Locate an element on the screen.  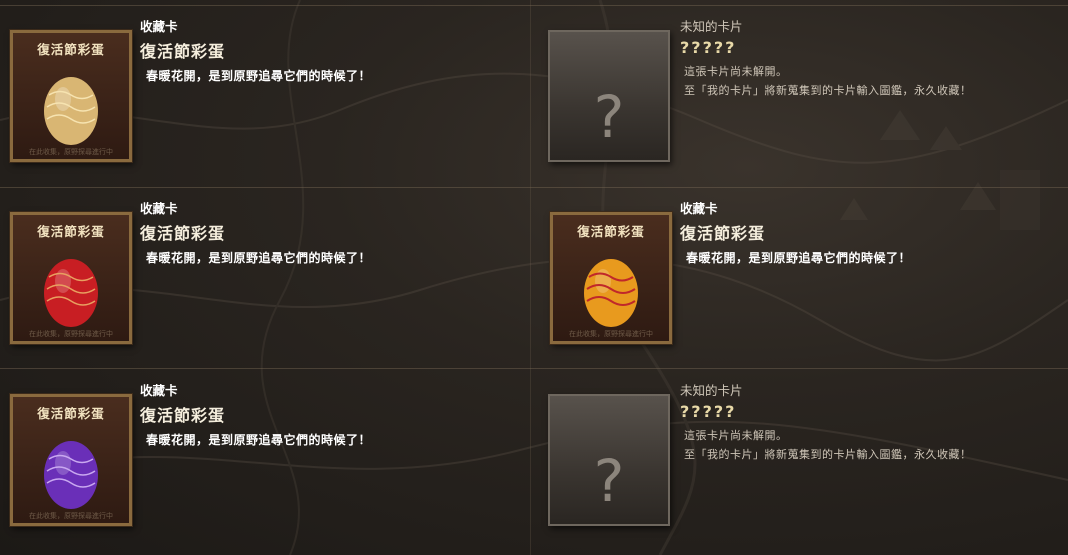
golden-egg-icon is located at coordinates (71, 111).